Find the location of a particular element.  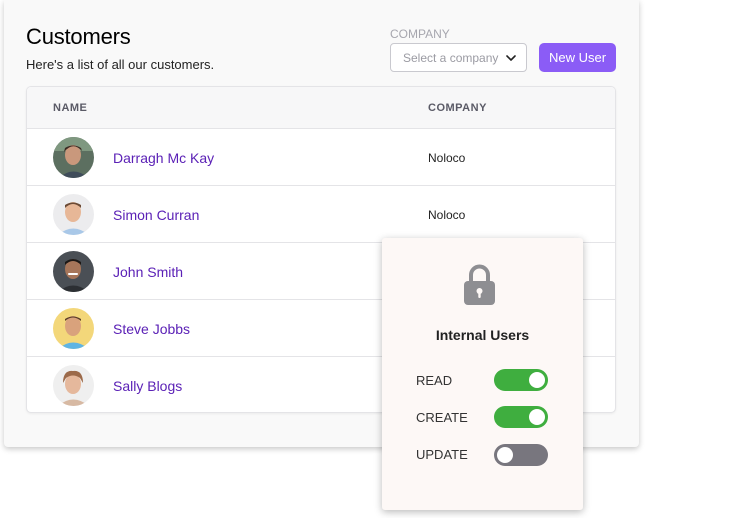

company-select: Select a company is located at coordinates (458, 57).